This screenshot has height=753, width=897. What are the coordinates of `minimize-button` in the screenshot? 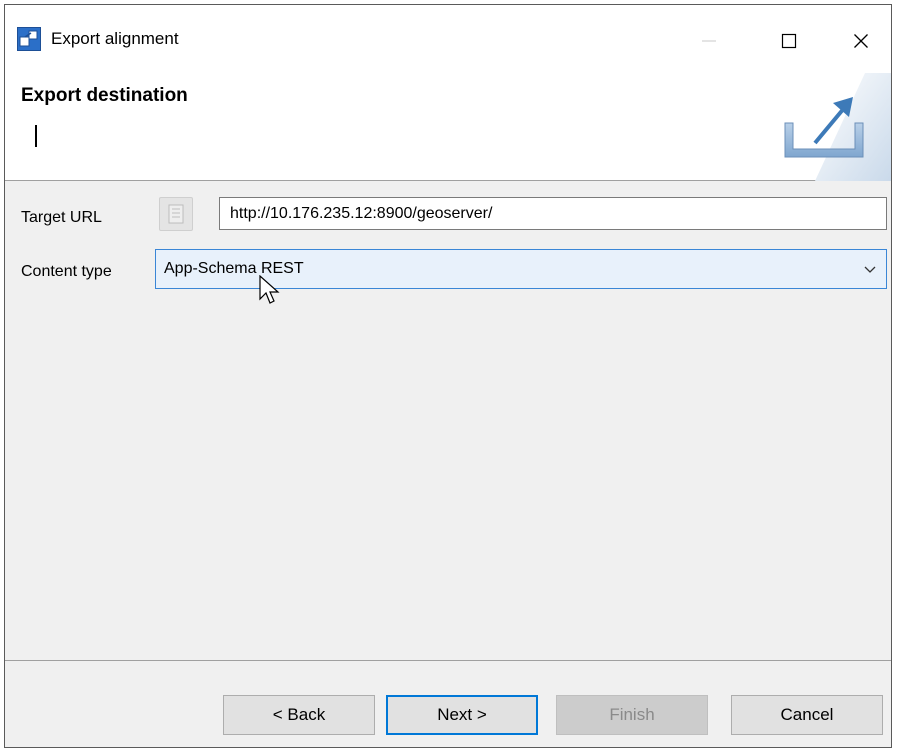 It's located at (709, 41).